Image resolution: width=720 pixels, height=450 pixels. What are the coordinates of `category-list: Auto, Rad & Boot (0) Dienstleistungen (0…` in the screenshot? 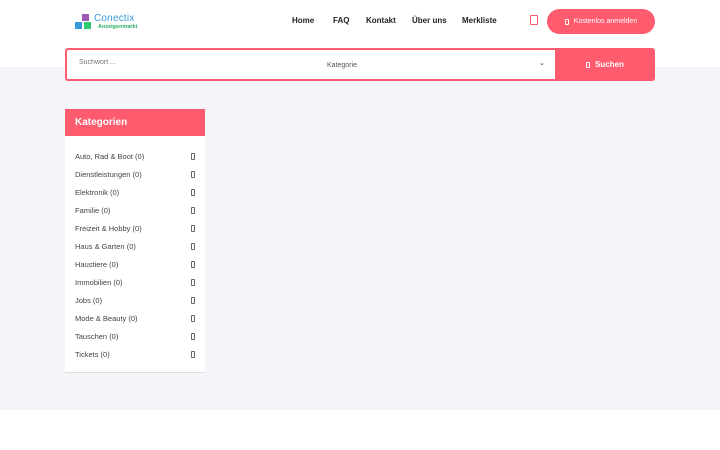 It's located at (135, 249).